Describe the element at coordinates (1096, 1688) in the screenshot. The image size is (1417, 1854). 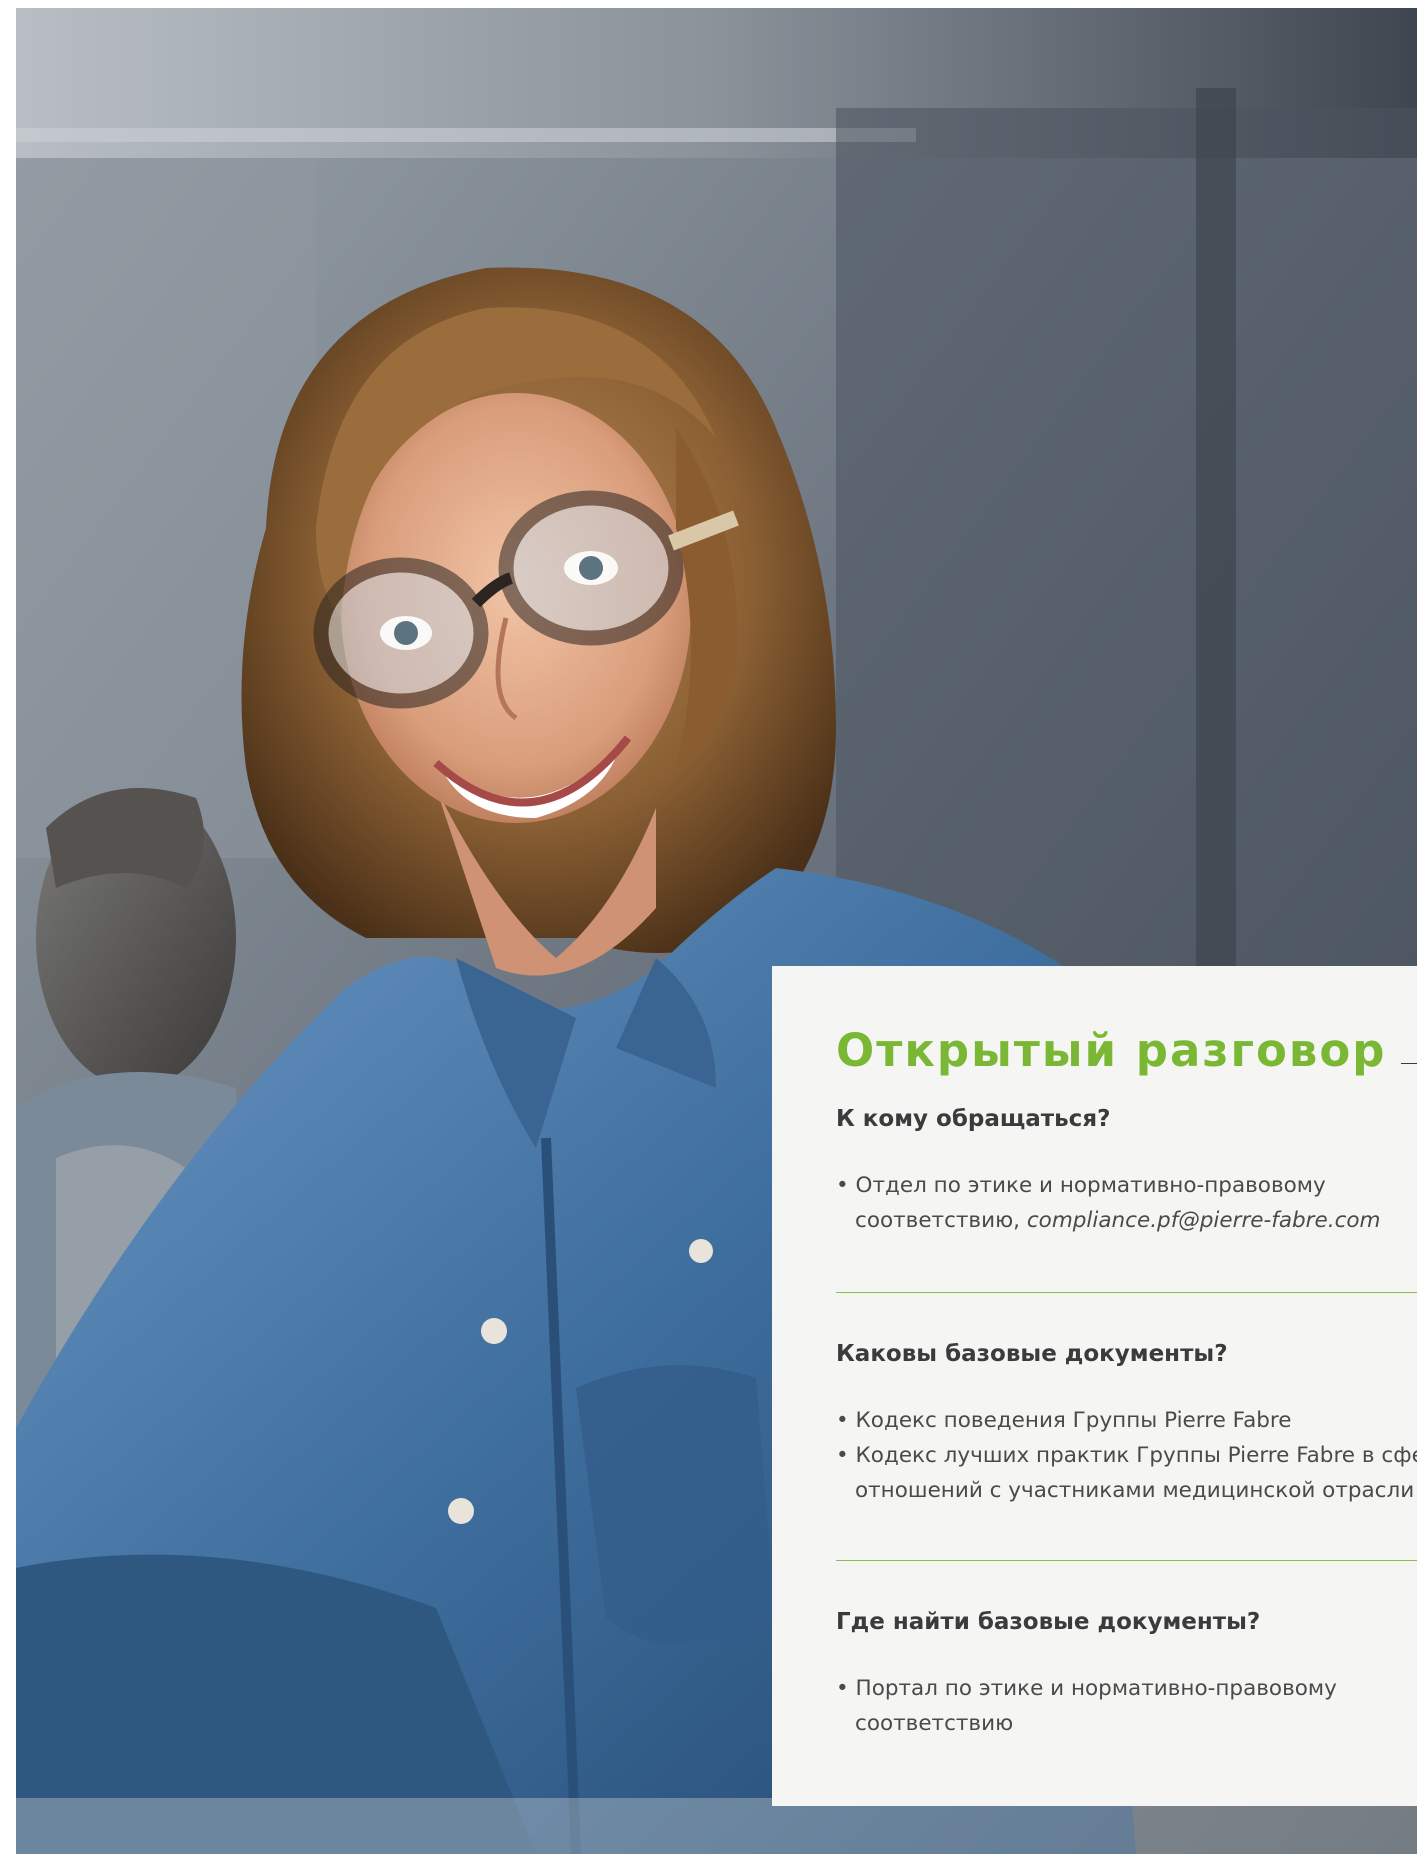
I see `list-item-text: Портал по этике и нормативно-правовому` at that location.